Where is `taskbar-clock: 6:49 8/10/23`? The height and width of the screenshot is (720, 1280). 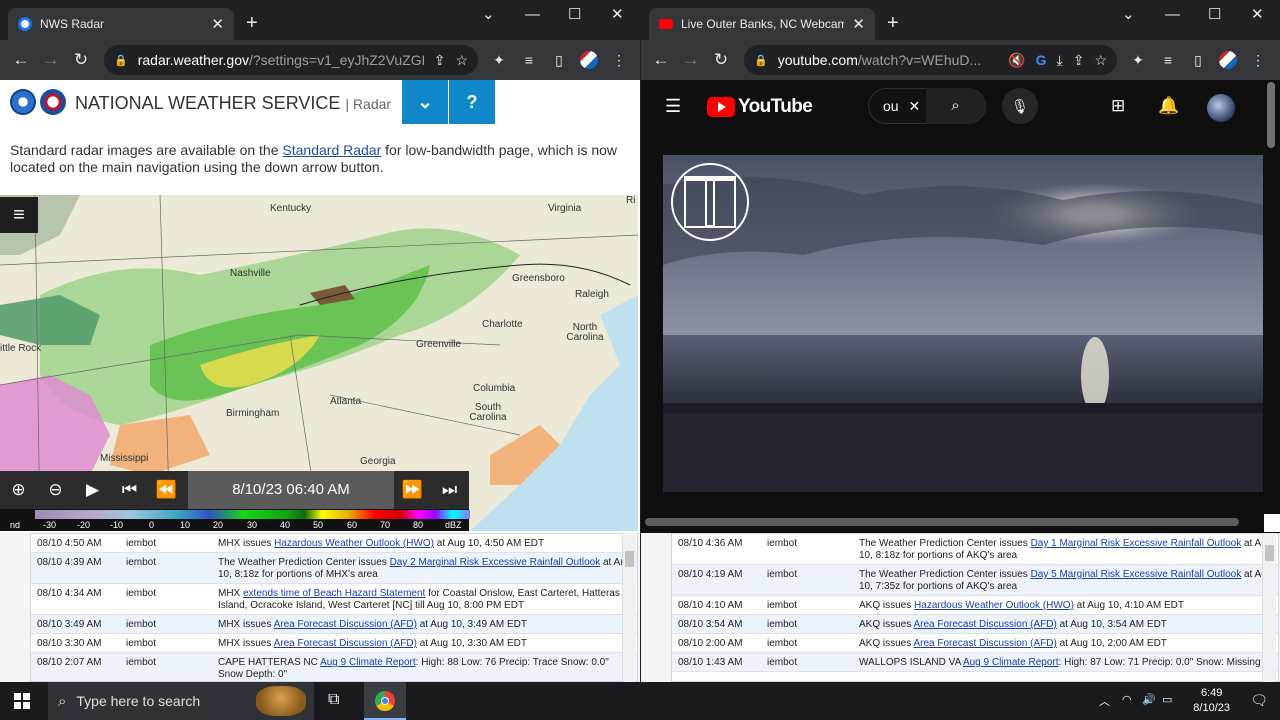 taskbar-clock: 6:49 8/10/23 is located at coordinates (1211, 701).